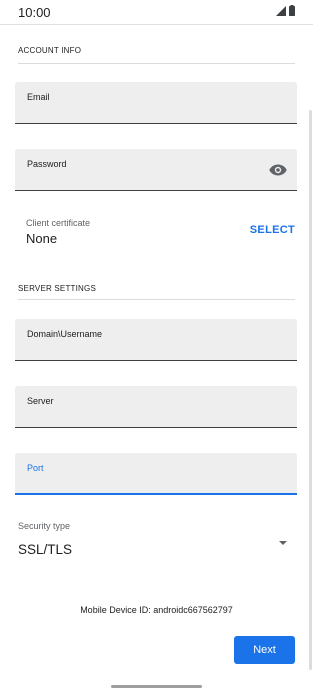  Describe the element at coordinates (35, 468) in the screenshot. I see `port-label: Port` at that location.